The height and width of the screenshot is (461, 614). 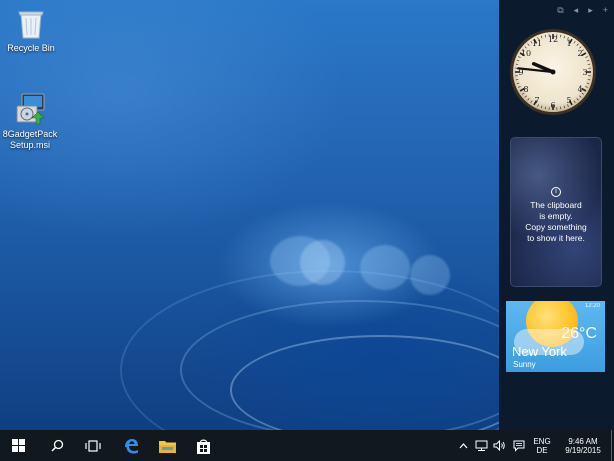 What do you see at coordinates (579, 89) in the screenshot?
I see `svg-text: 4` at bounding box center [579, 89].